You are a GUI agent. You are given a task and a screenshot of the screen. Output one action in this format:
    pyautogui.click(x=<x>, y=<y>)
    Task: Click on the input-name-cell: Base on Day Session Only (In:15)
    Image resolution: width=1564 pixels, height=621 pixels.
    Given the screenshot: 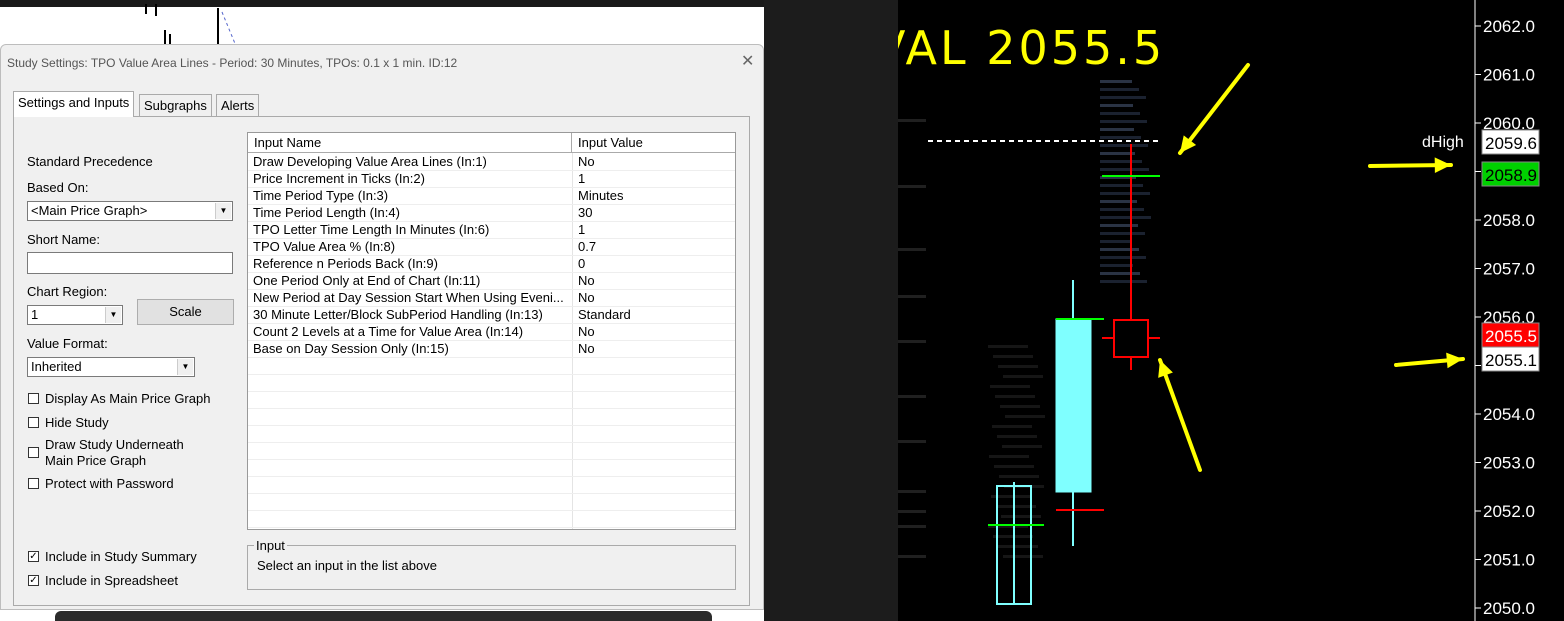 What is the action you would take?
    pyautogui.click(x=409, y=348)
    